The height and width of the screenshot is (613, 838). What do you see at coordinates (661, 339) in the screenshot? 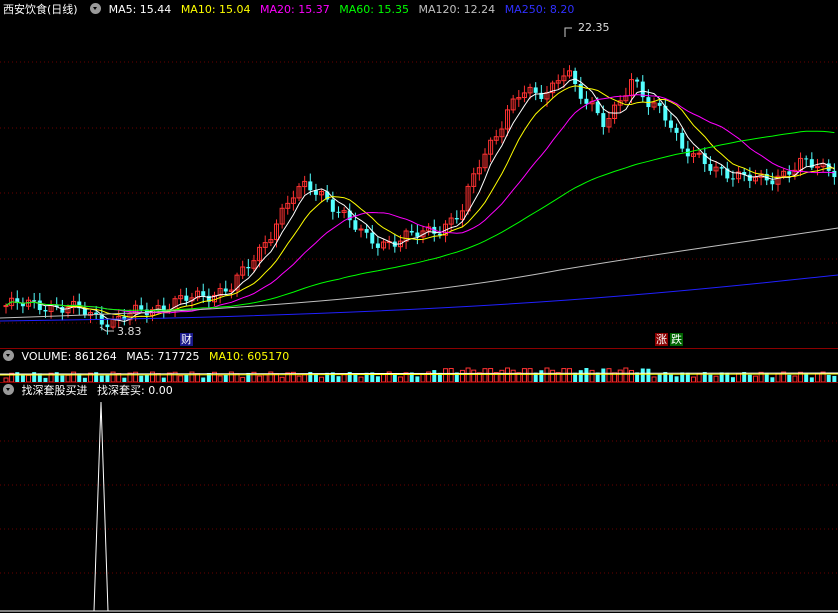
I see `limit-up-marker: 涨` at bounding box center [661, 339].